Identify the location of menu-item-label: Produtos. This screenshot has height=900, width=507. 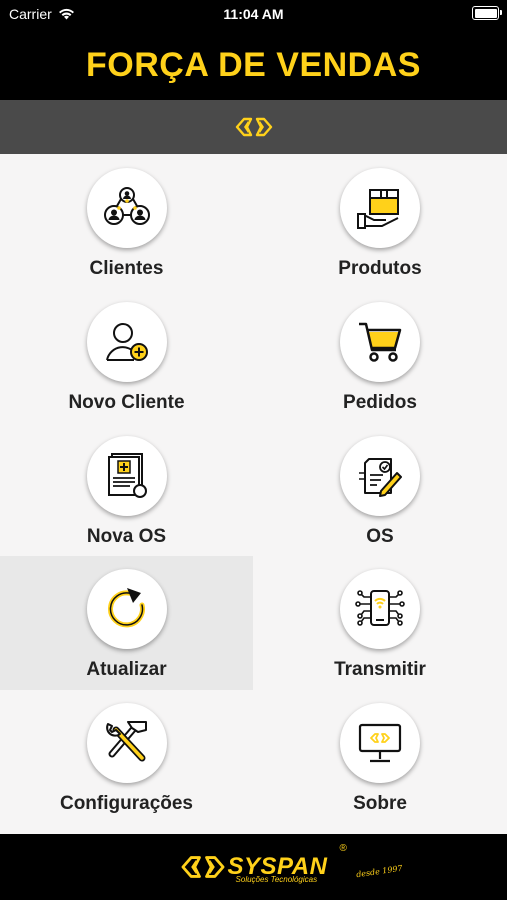
(380, 268).